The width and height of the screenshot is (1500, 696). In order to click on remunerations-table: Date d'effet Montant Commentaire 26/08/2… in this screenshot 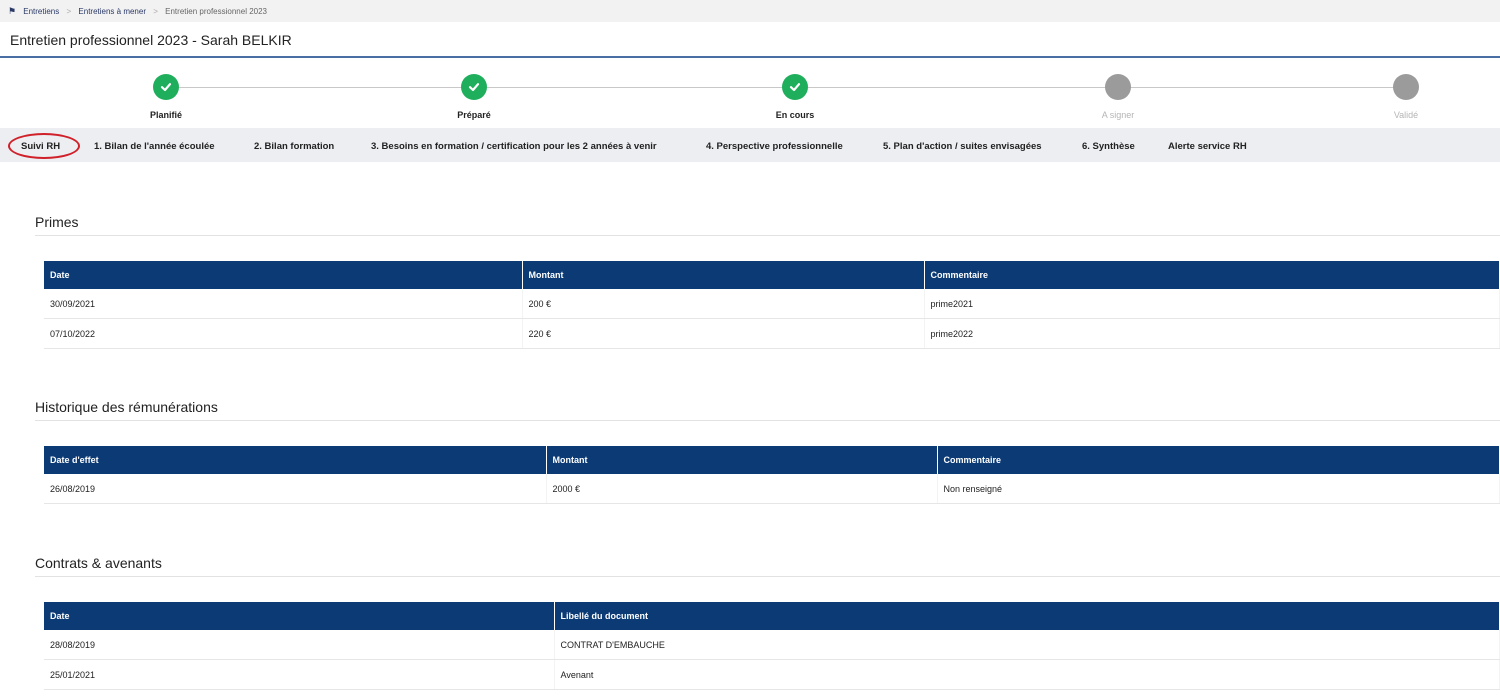, I will do `click(772, 475)`.